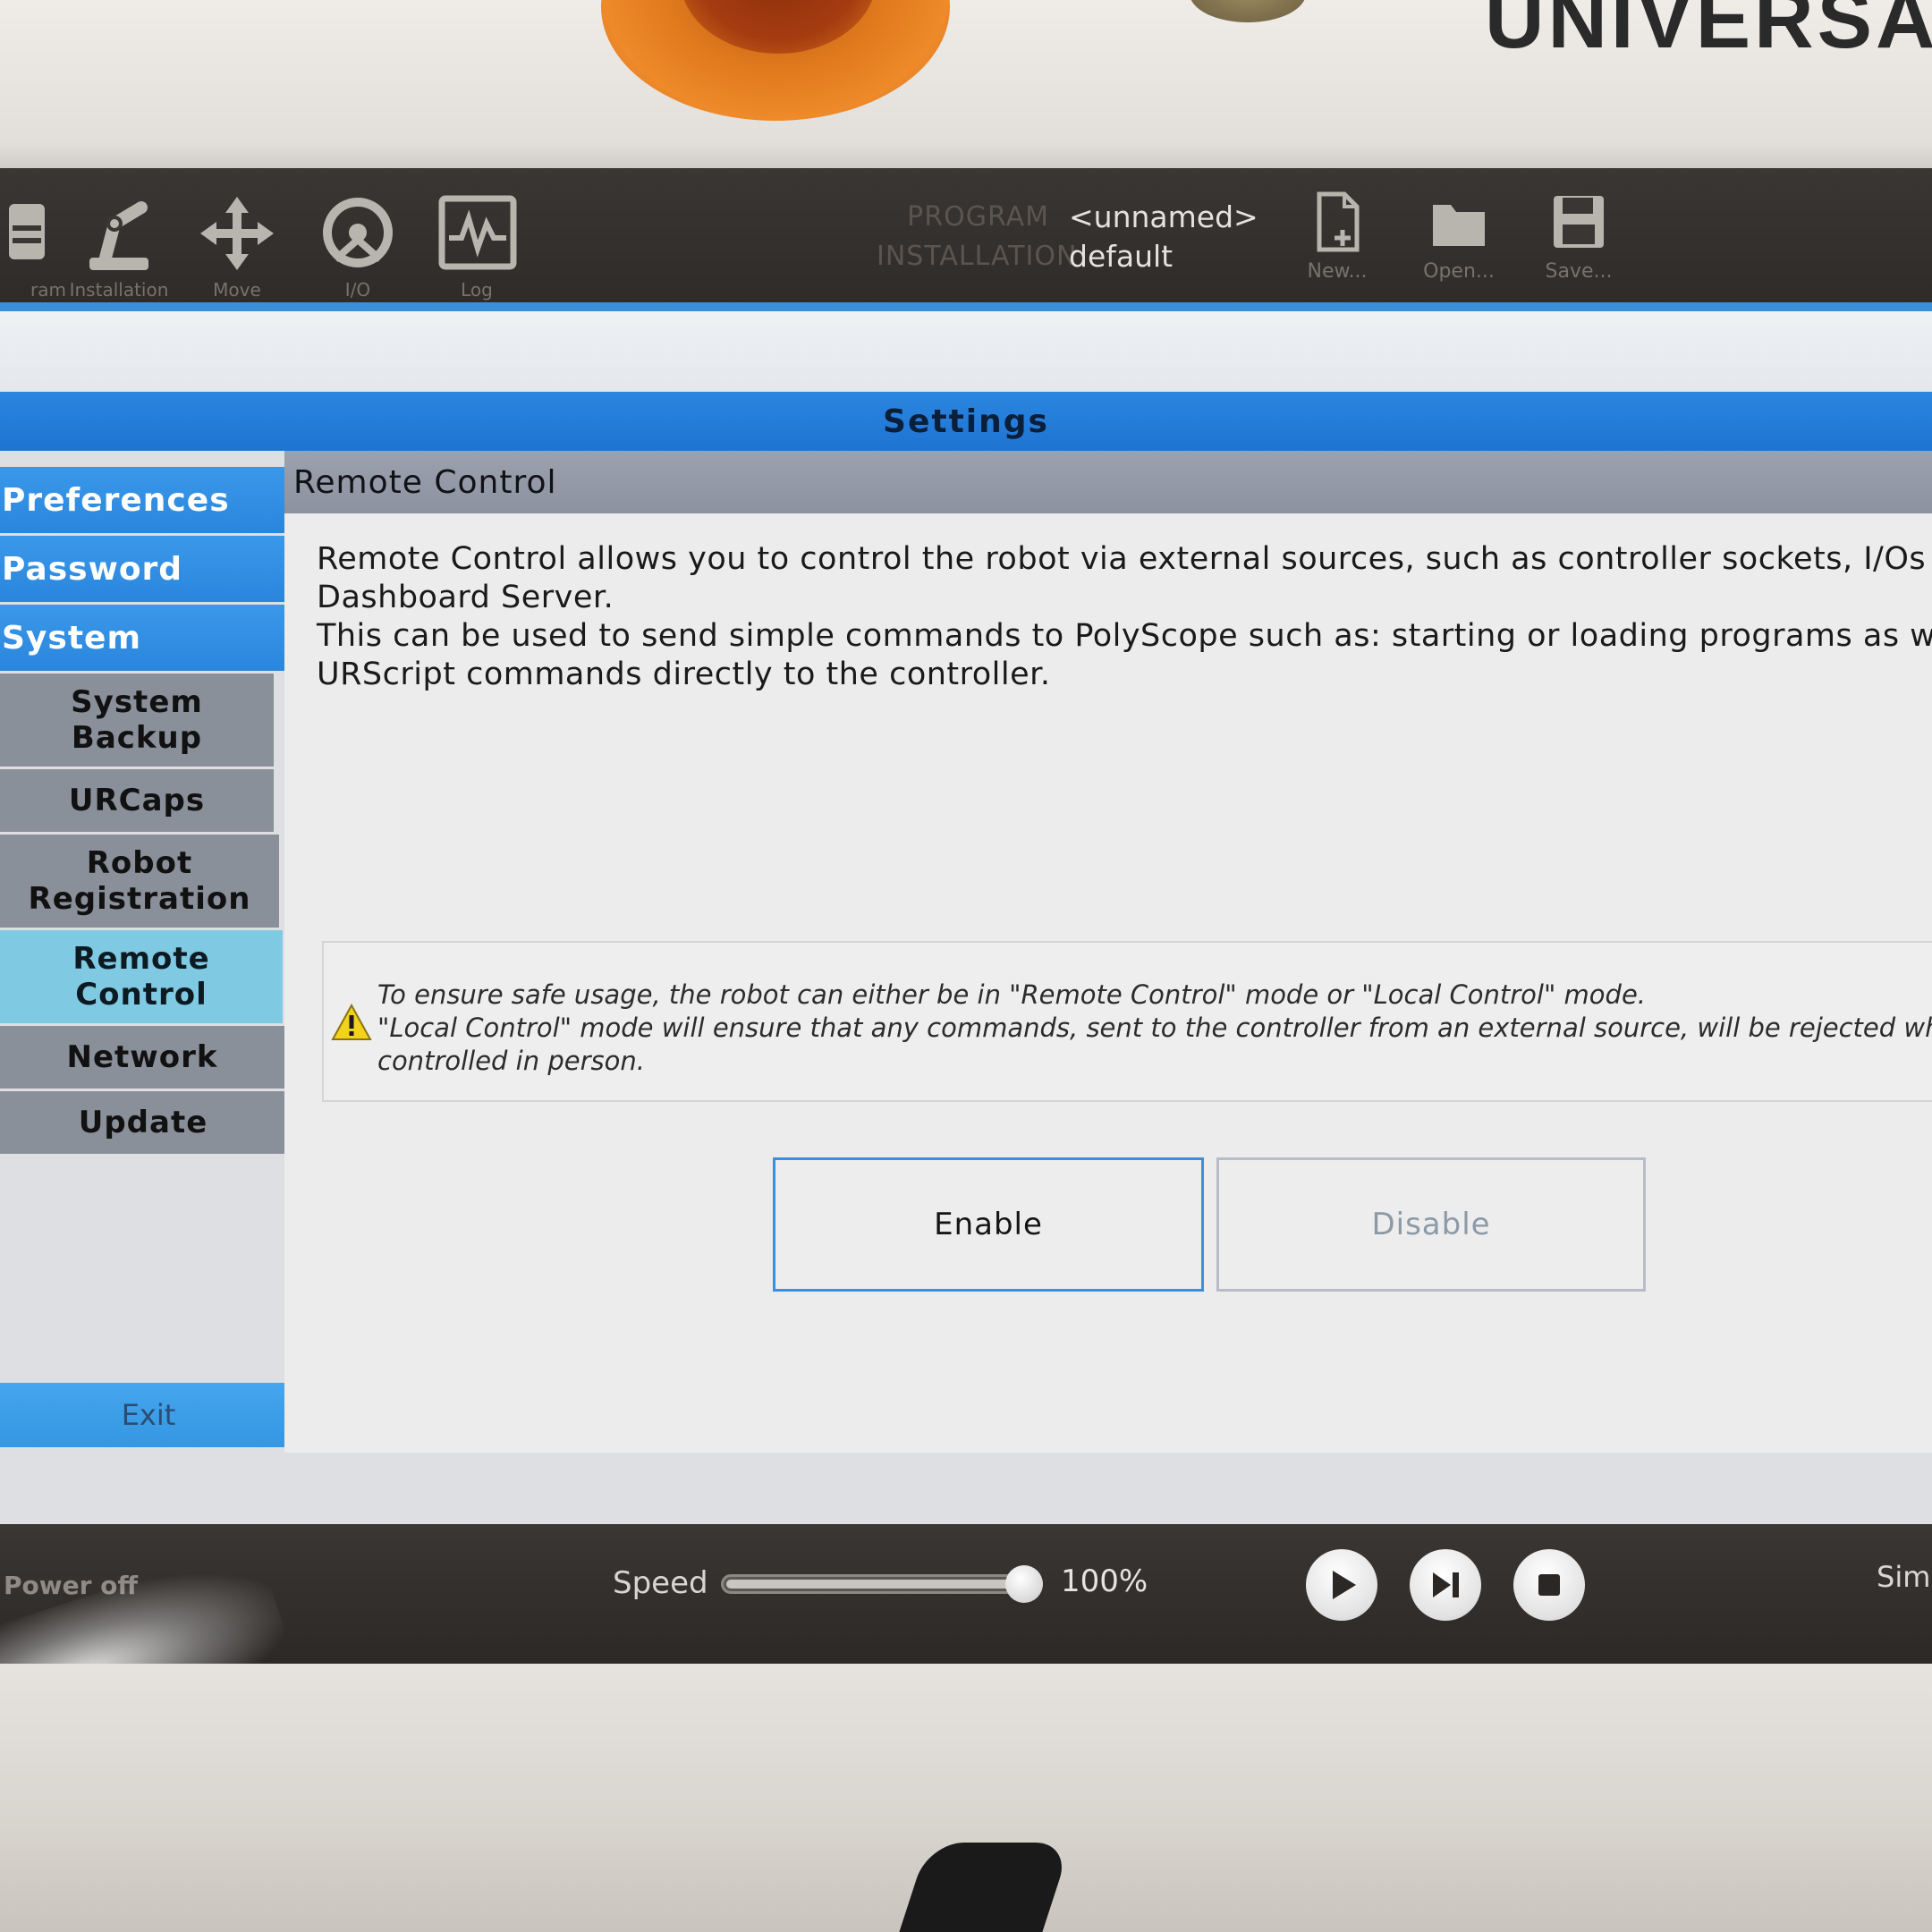  I want to click on stop-button, so click(1549, 1585).